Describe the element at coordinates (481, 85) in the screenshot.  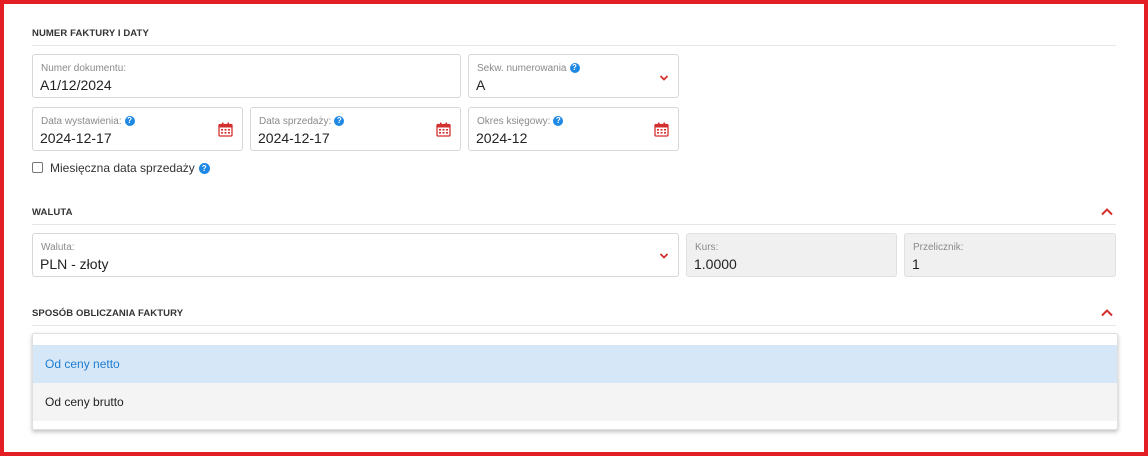
I see `numbering-sequence-value: A` at that location.